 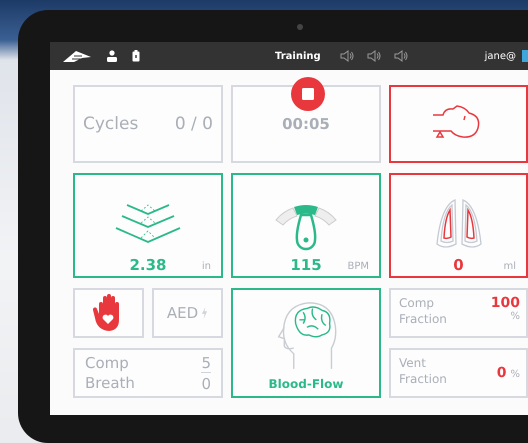 I want to click on unit-label: ml, so click(x=509, y=266).